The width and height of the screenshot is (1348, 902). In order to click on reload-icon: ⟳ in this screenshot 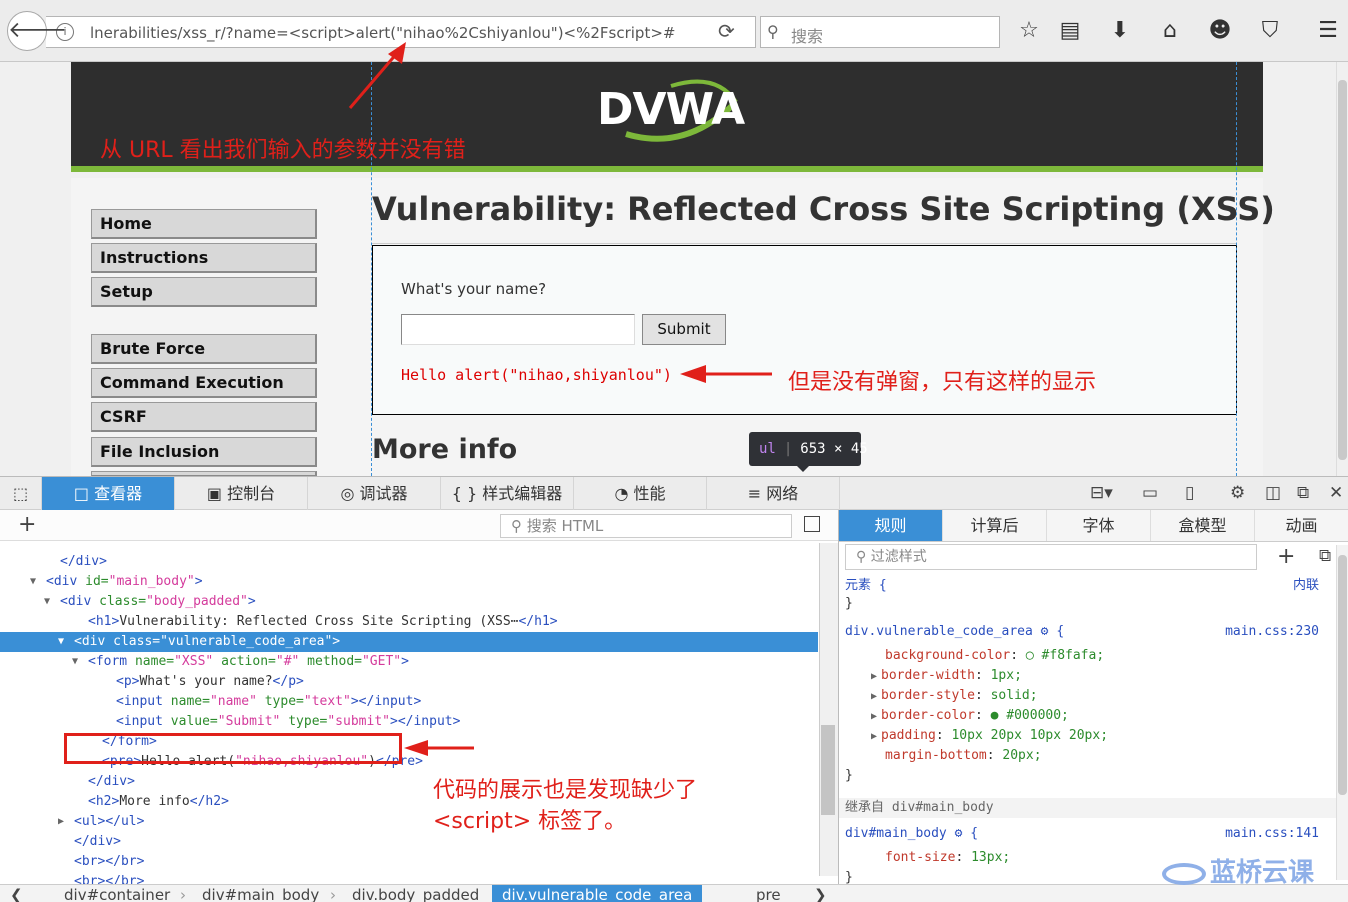, I will do `click(726, 31)`.